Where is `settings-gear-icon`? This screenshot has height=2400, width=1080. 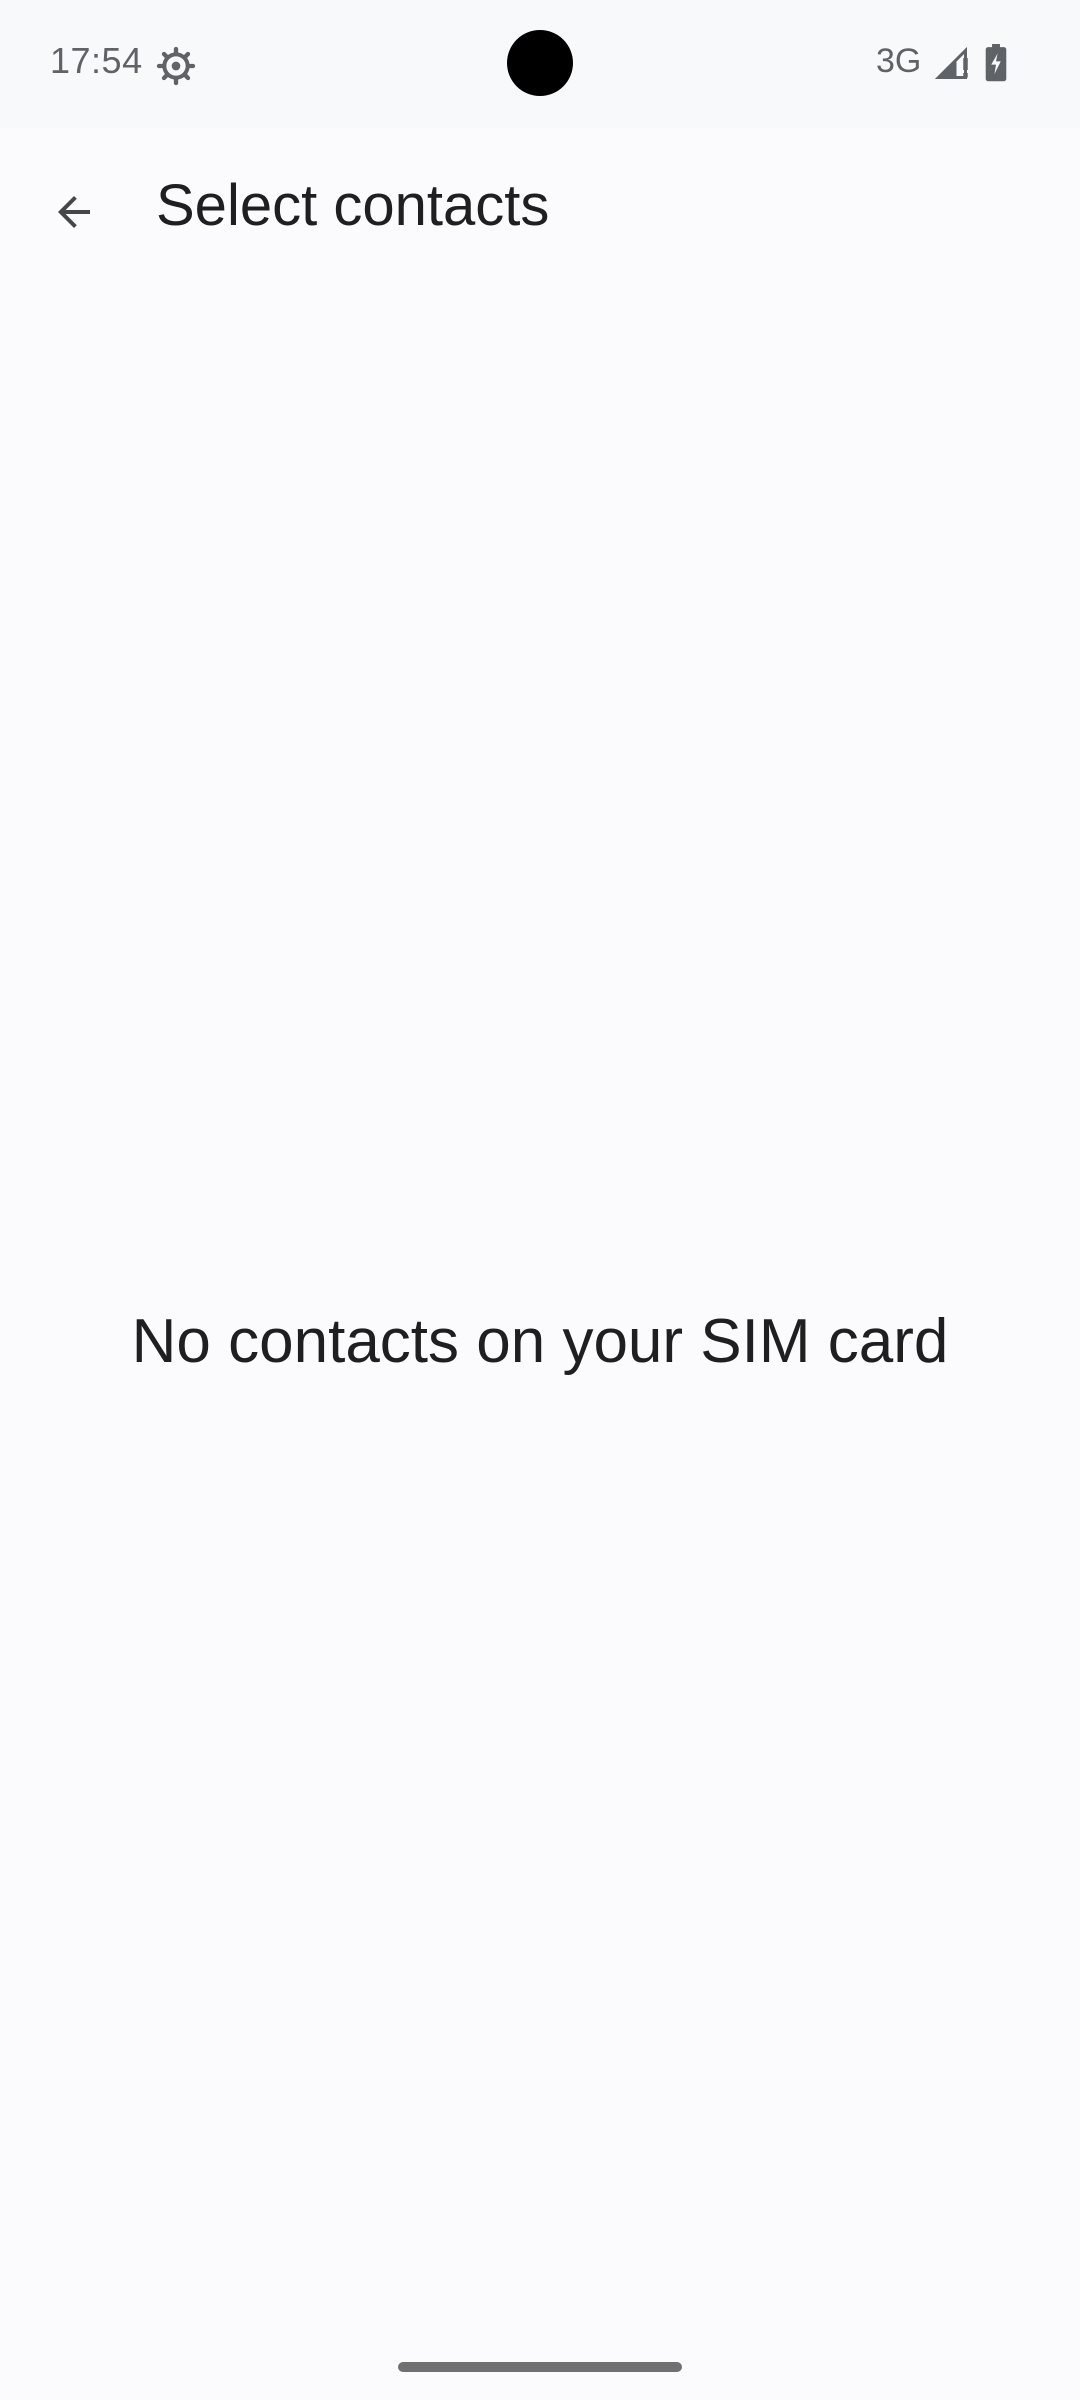
settings-gear-icon is located at coordinates (176, 66).